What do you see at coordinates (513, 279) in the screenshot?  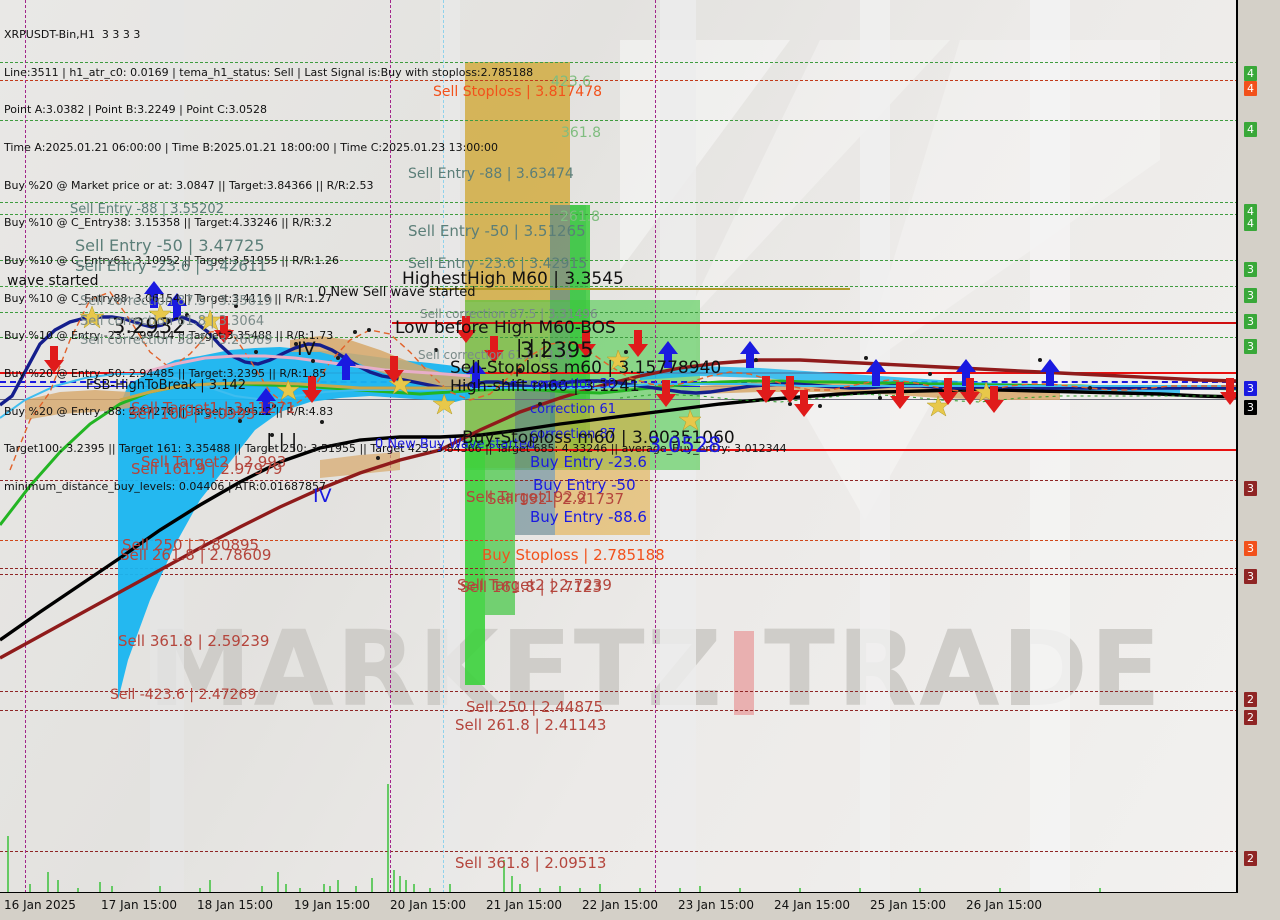 I see `label-highest-high-m60: HighestHigh M60 | 3.3545` at bounding box center [513, 279].